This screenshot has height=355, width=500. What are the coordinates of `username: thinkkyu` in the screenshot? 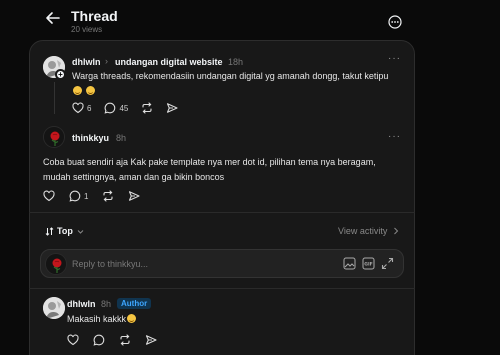 It's located at (90, 138).